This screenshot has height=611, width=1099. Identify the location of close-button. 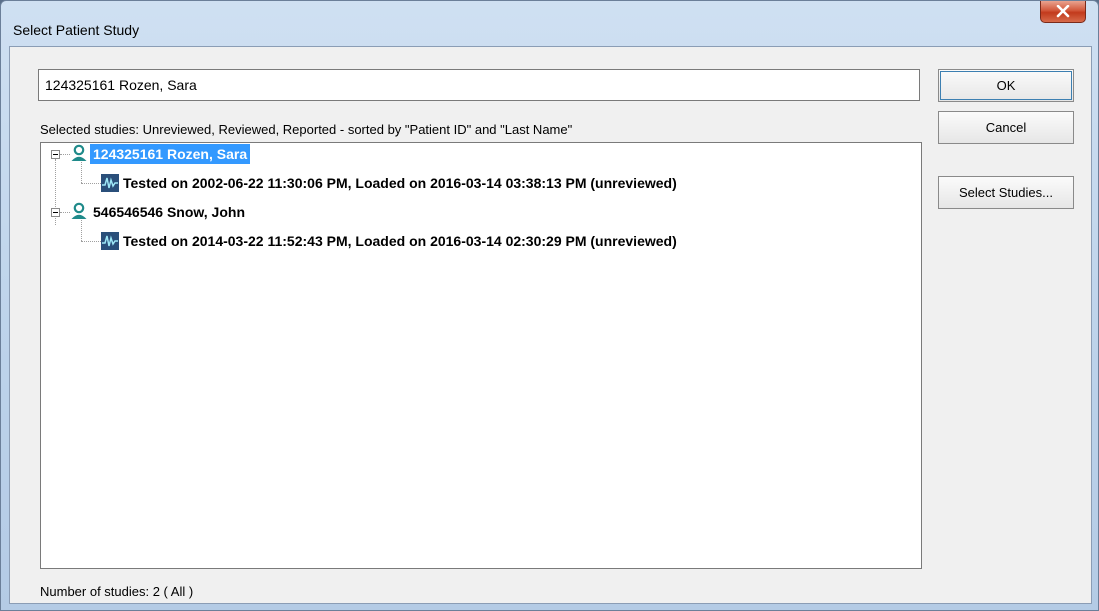
(1063, 12).